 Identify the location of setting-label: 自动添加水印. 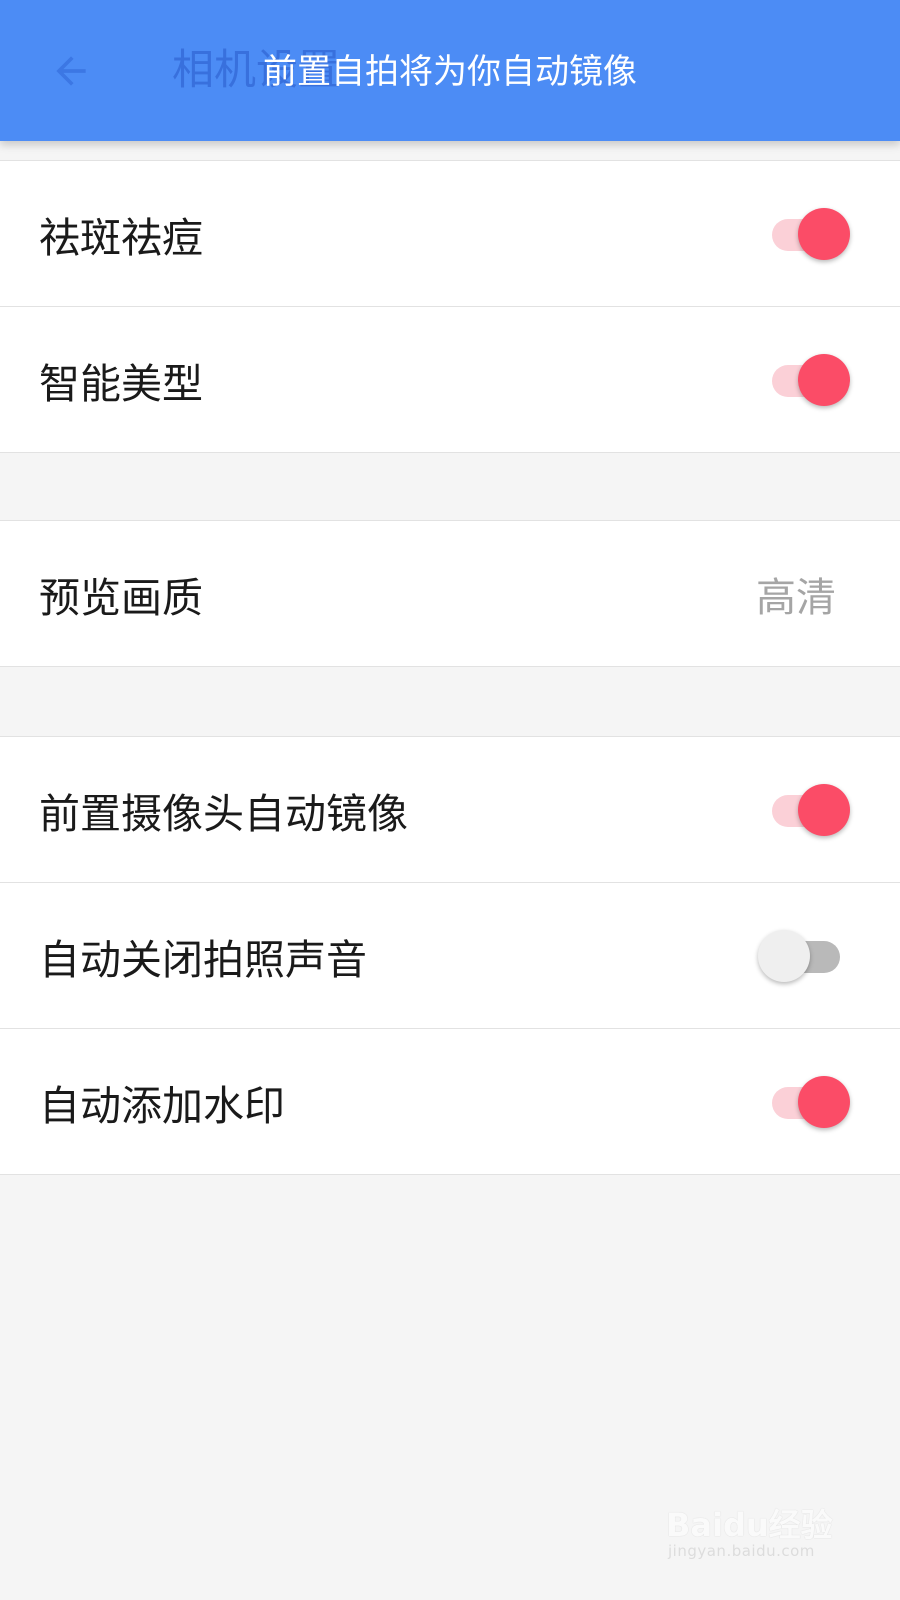
(162, 1105).